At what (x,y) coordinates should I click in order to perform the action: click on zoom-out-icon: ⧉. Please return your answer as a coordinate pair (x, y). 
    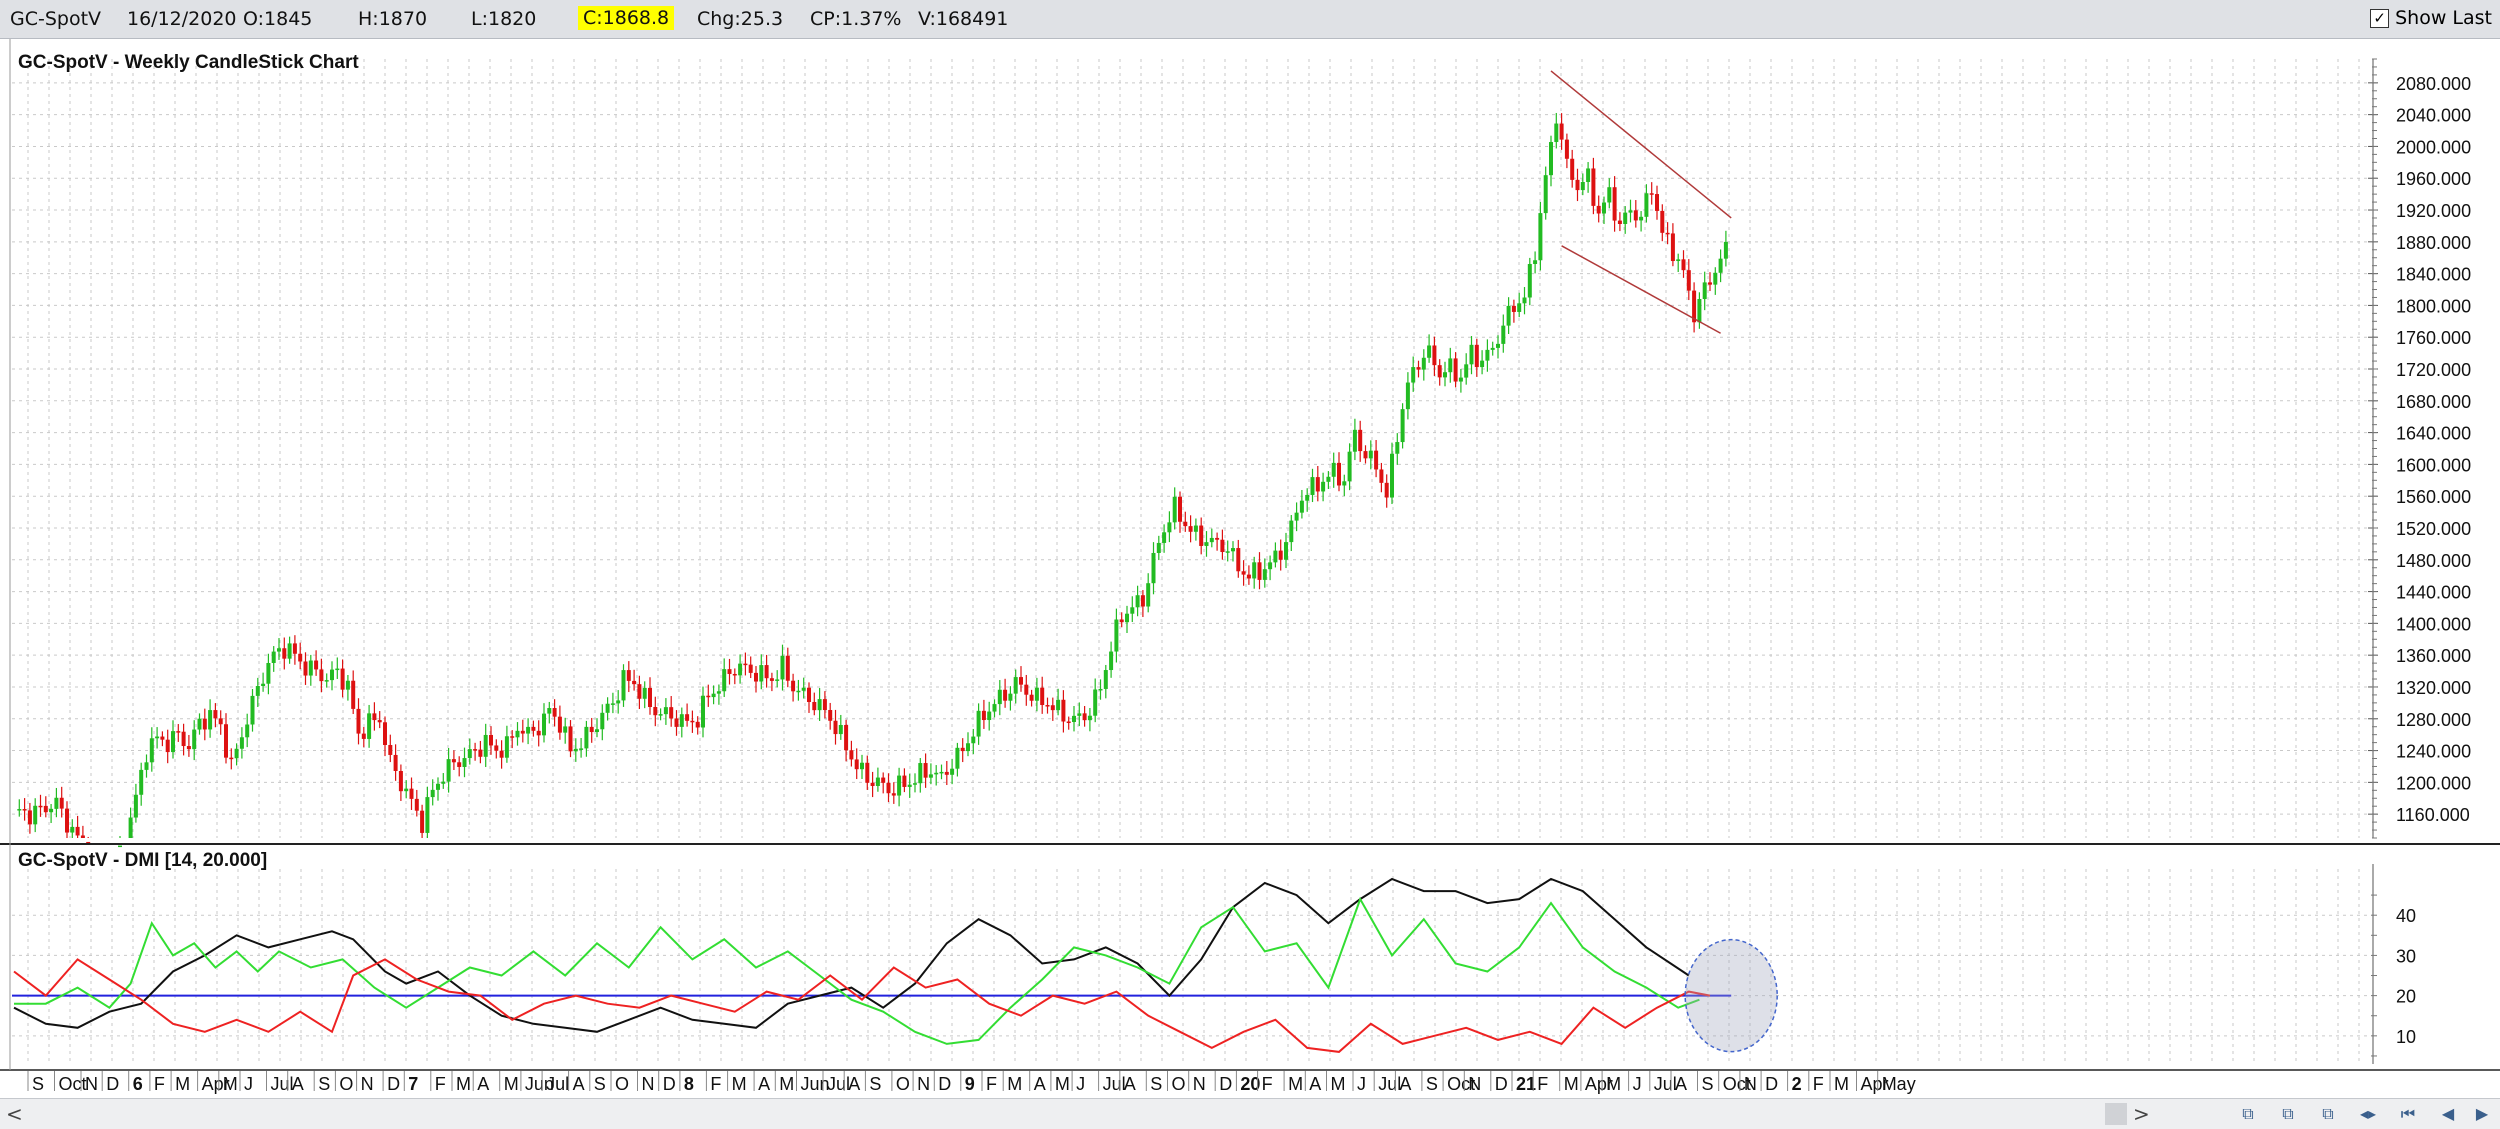
    Looking at the image, I should click on (2288, 1114).